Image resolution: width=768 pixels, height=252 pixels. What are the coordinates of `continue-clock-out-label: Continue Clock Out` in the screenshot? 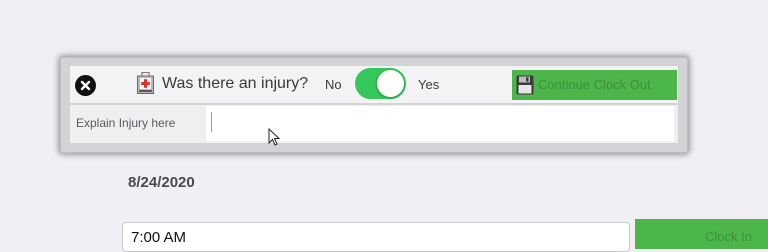 It's located at (594, 84).